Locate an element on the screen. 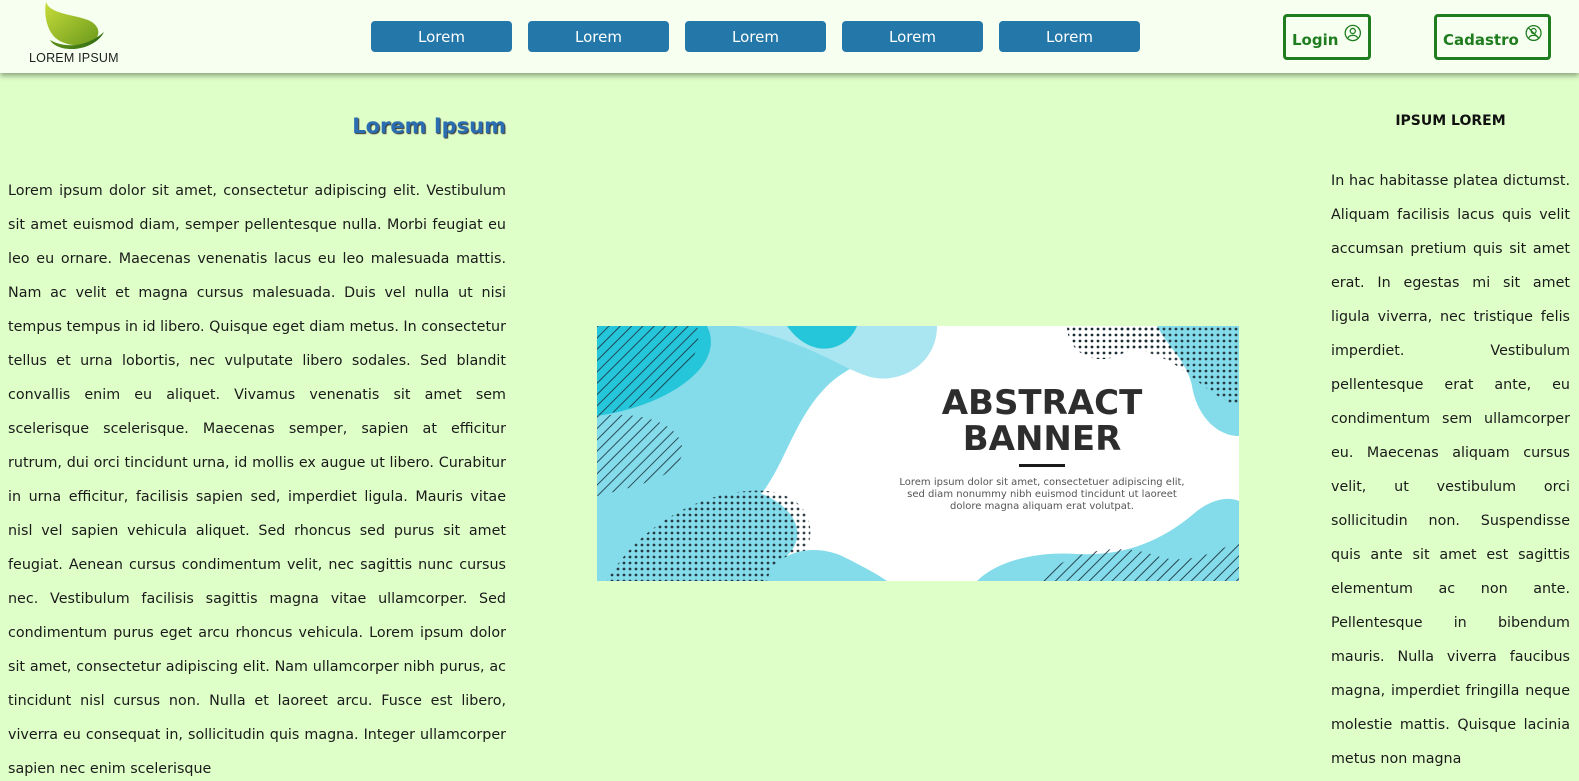 This screenshot has width=1579, height=781. banner-title-2: BANNER is located at coordinates (1042, 439).